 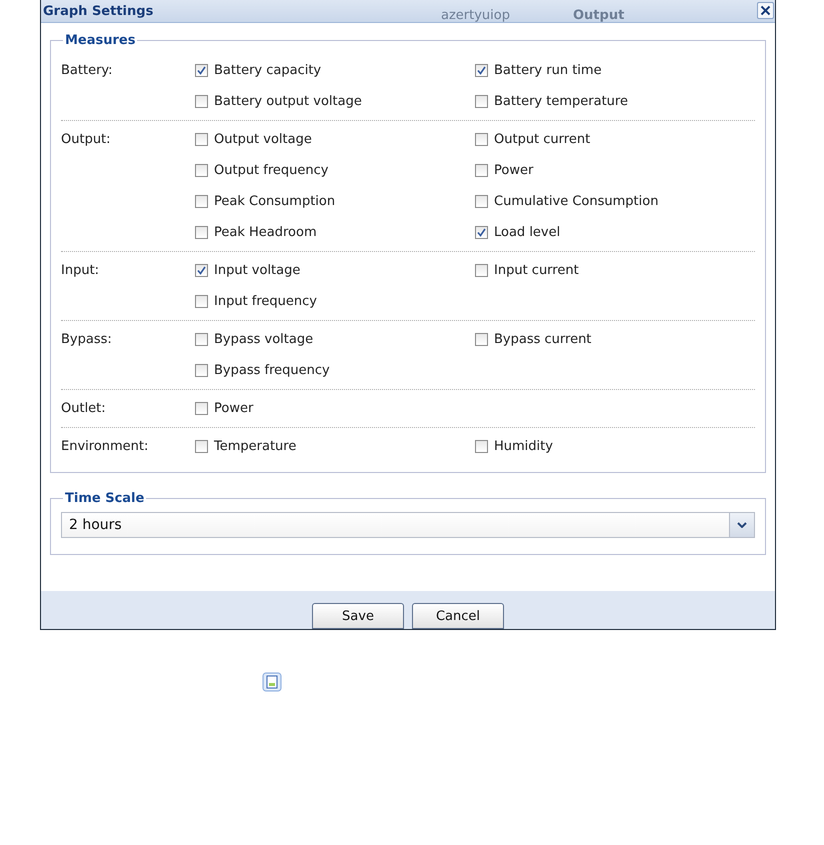 What do you see at coordinates (517, 232) in the screenshot?
I see `checkbox-option: Load level` at bounding box center [517, 232].